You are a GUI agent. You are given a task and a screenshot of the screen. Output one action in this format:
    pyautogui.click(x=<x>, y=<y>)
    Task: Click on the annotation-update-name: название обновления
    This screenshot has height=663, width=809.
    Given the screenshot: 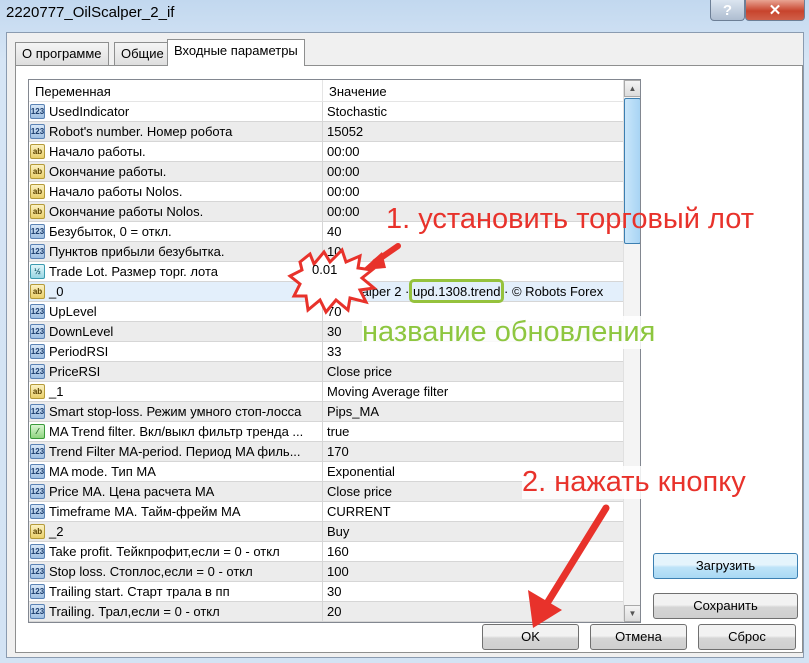 What is the action you would take?
    pyautogui.click(x=509, y=332)
    